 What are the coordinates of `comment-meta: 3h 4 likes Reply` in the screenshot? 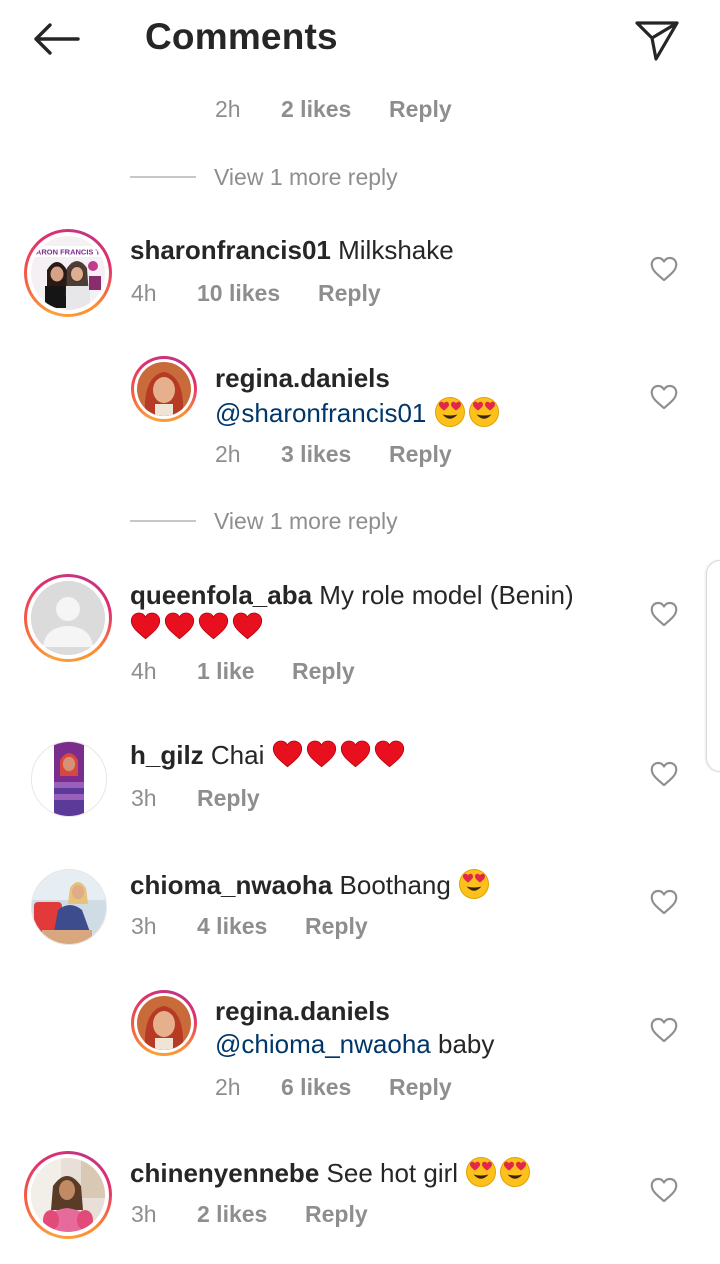 It's located at (320, 928).